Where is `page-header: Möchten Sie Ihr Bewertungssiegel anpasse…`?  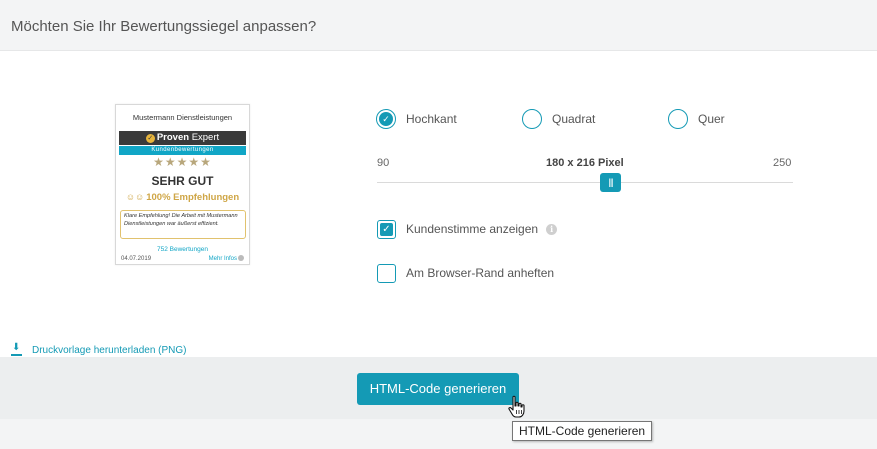
page-header: Möchten Sie Ihr Bewertungssiegel anpasse… is located at coordinates (438, 25).